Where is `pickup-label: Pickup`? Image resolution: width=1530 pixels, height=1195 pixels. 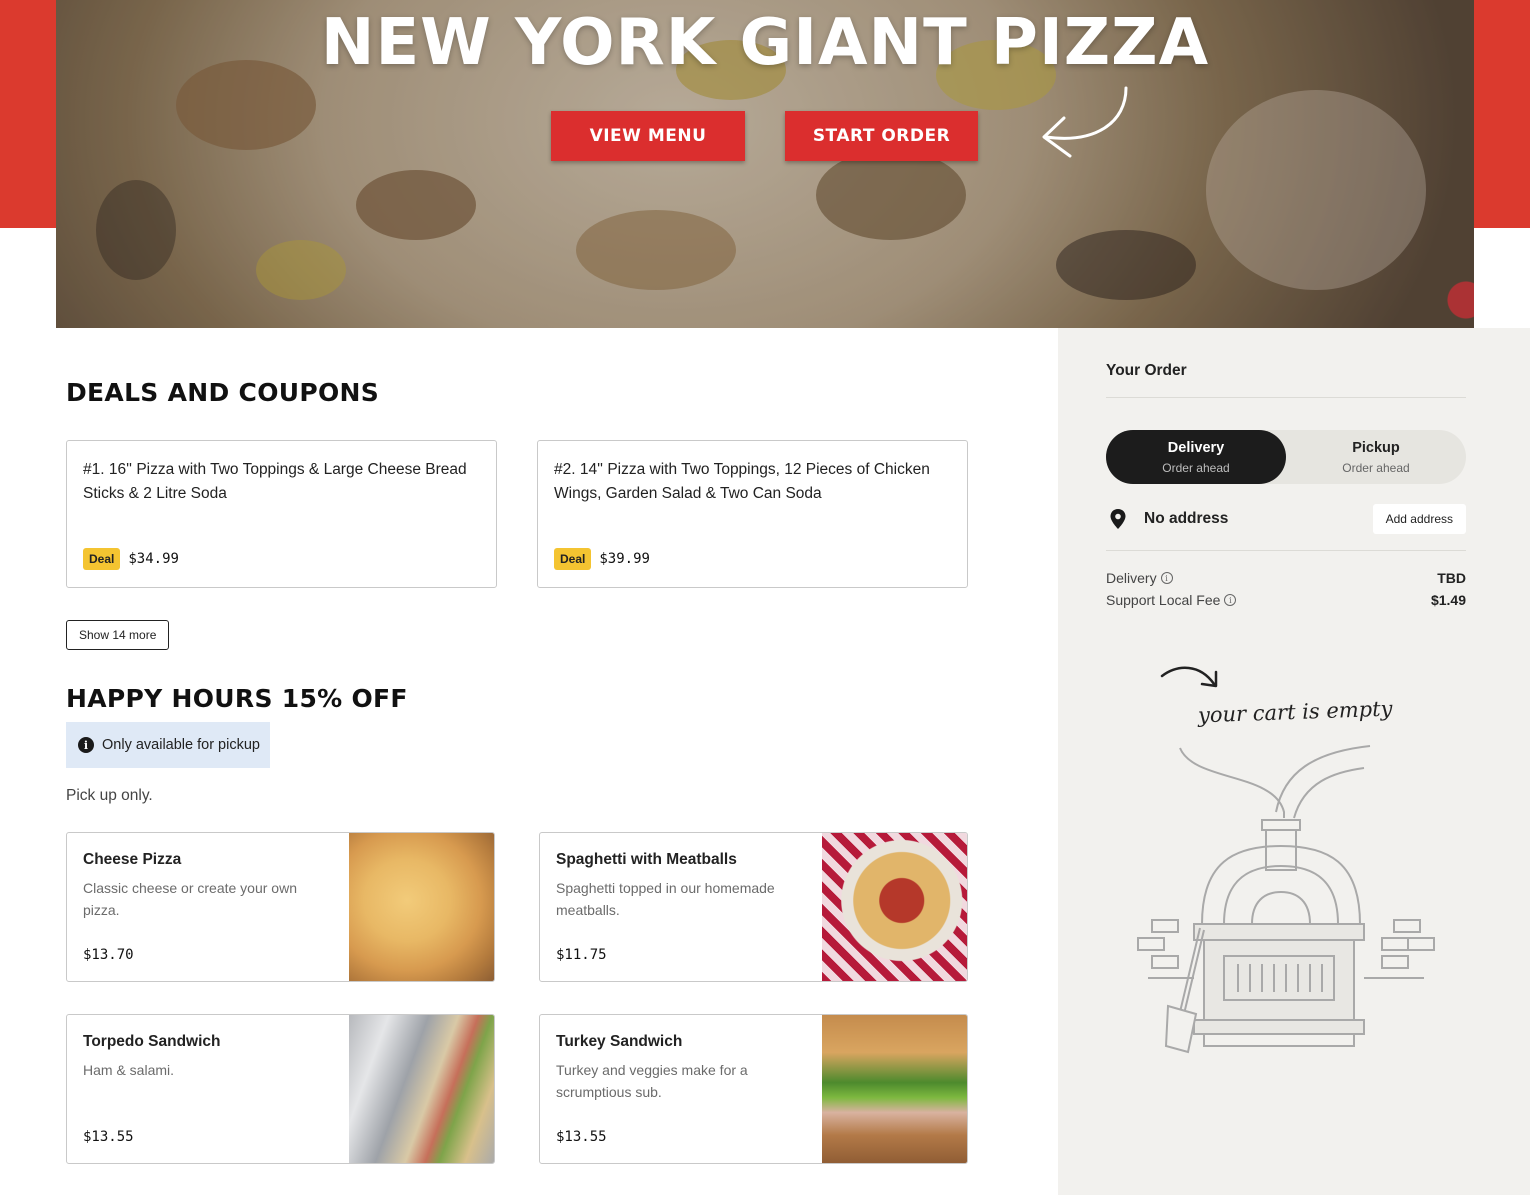
pickup-label: Pickup is located at coordinates (1376, 447).